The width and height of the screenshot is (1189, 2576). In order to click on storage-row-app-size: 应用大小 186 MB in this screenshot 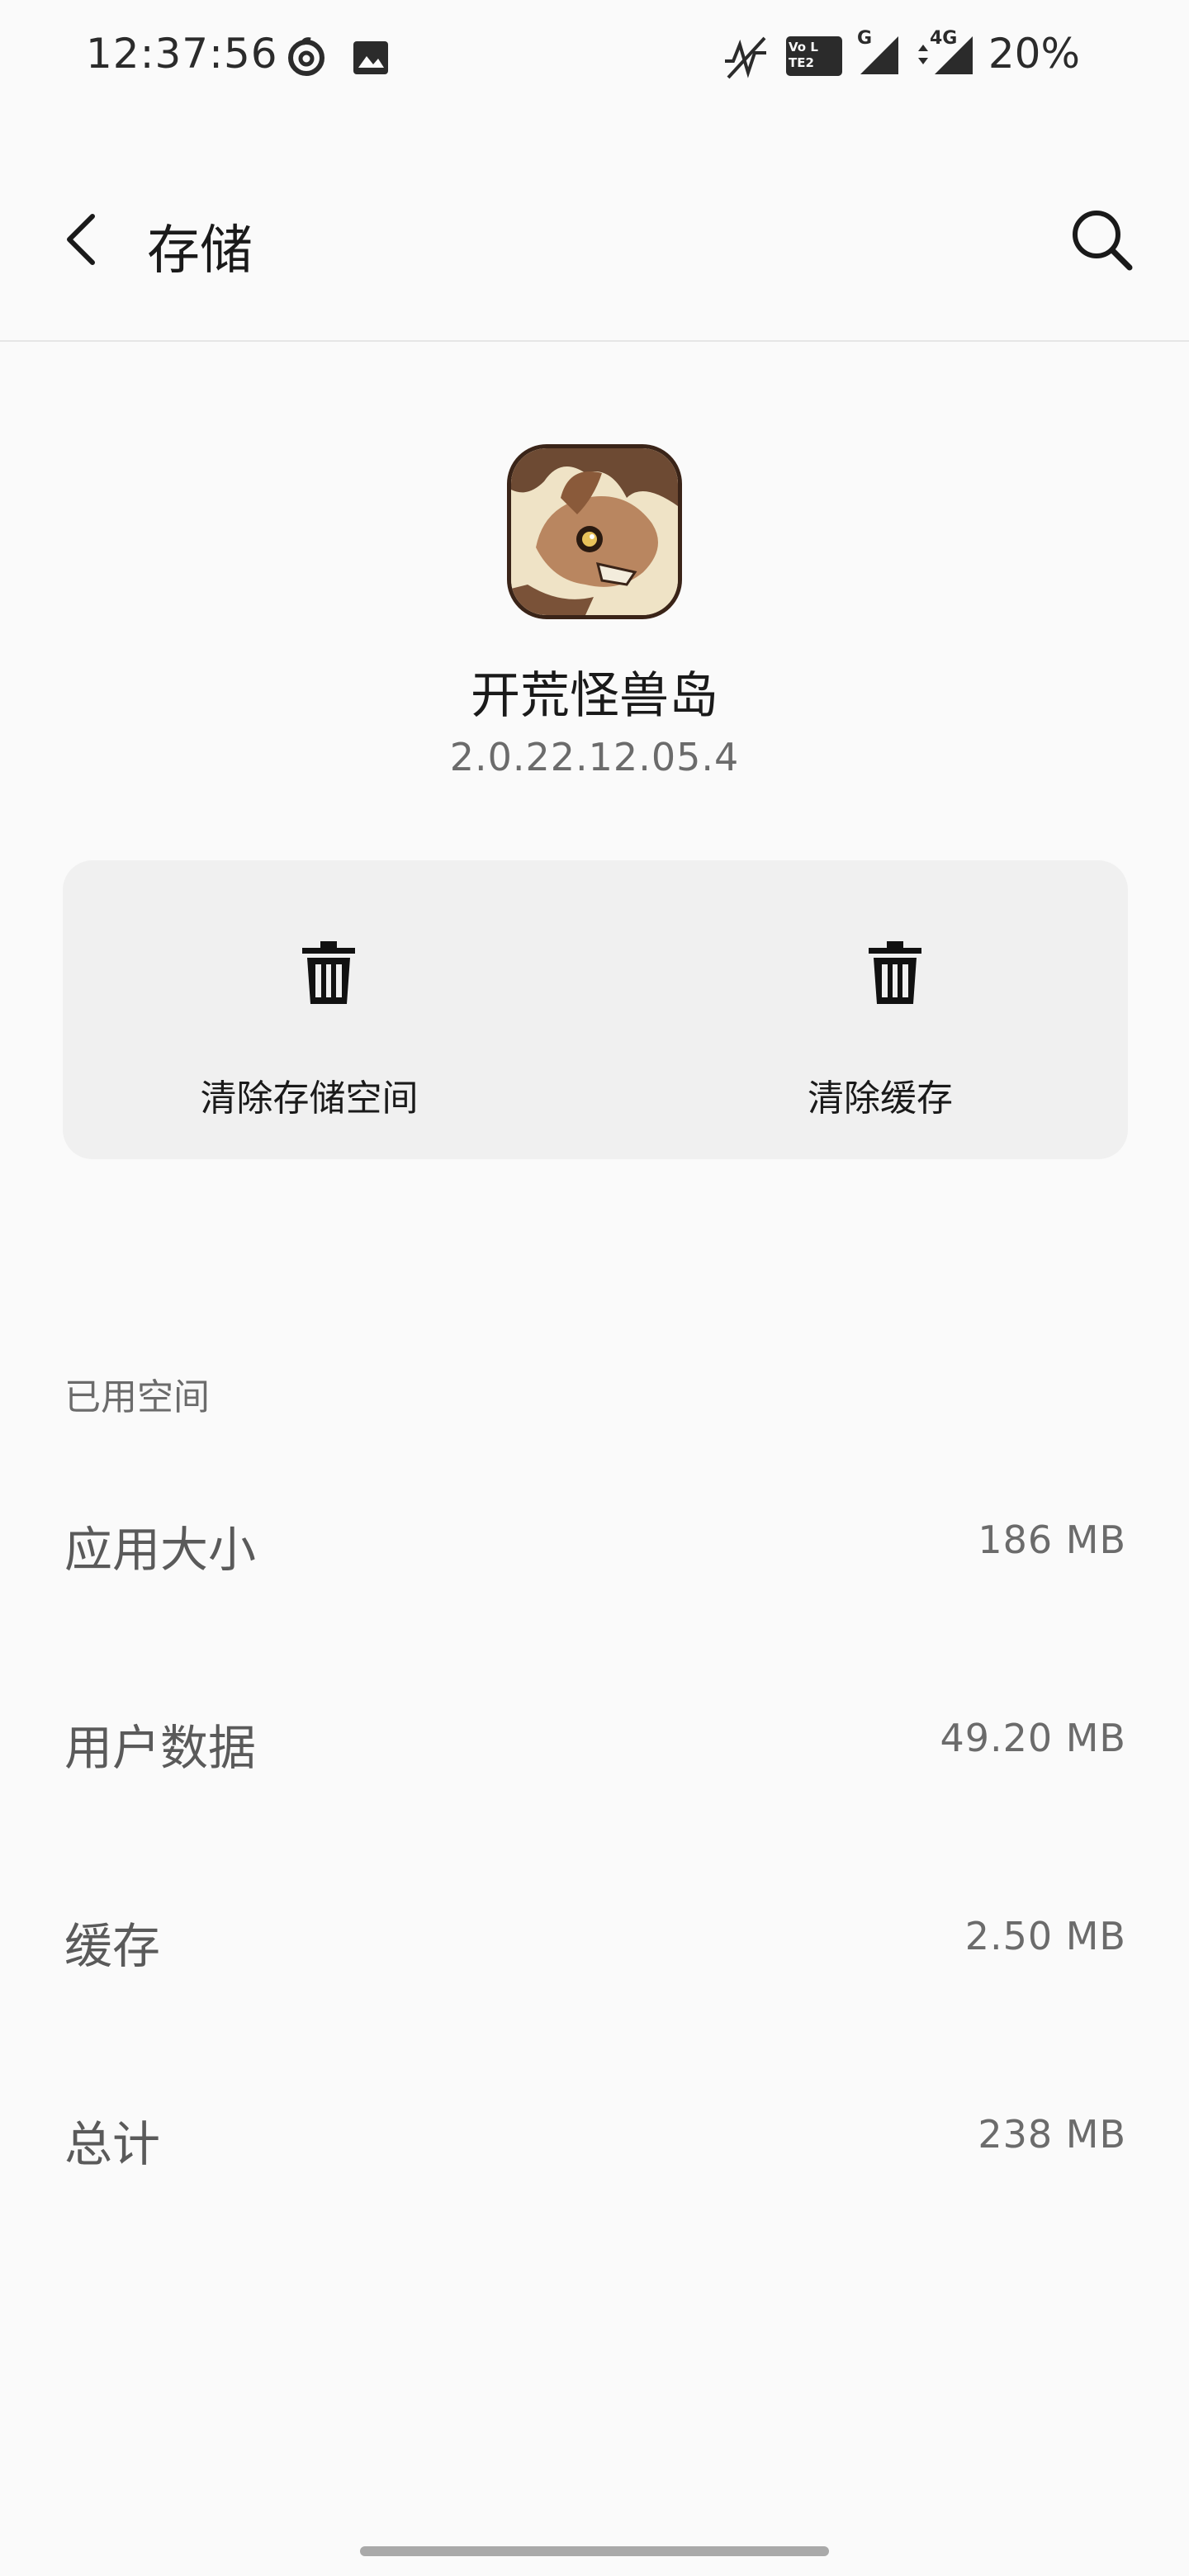, I will do `click(594, 1535)`.